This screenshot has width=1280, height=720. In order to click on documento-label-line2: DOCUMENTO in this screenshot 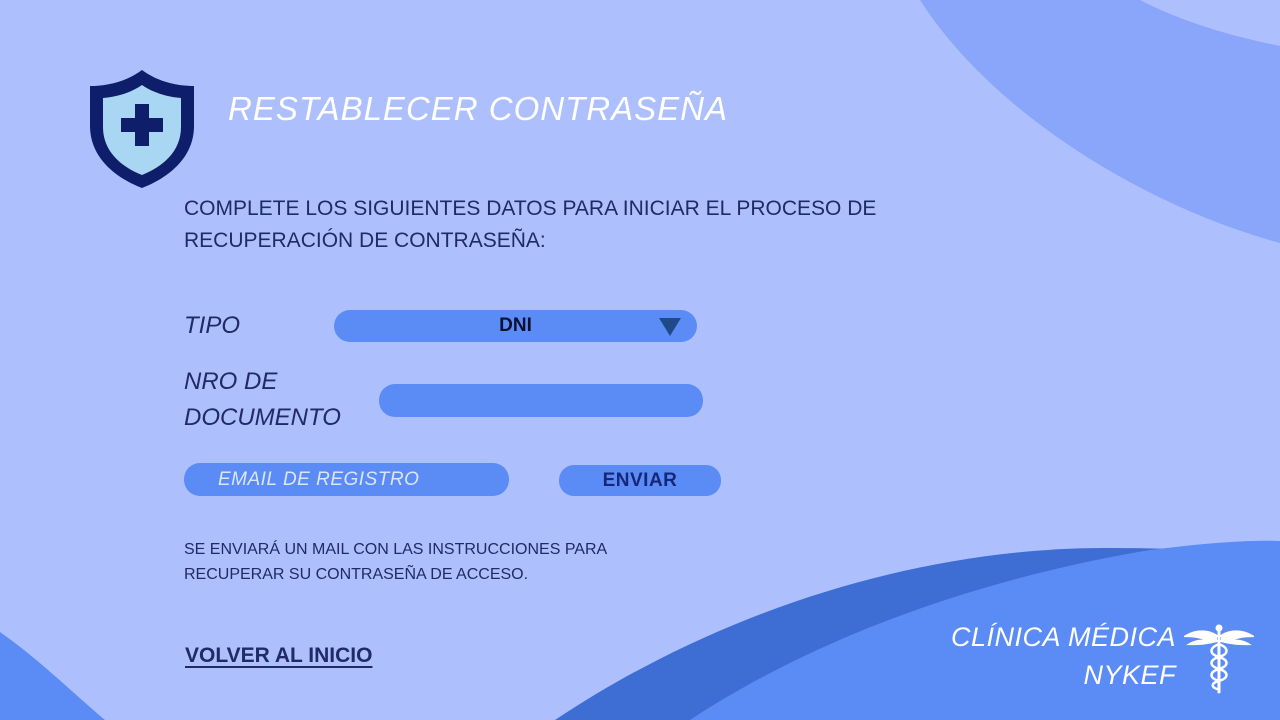, I will do `click(262, 417)`.